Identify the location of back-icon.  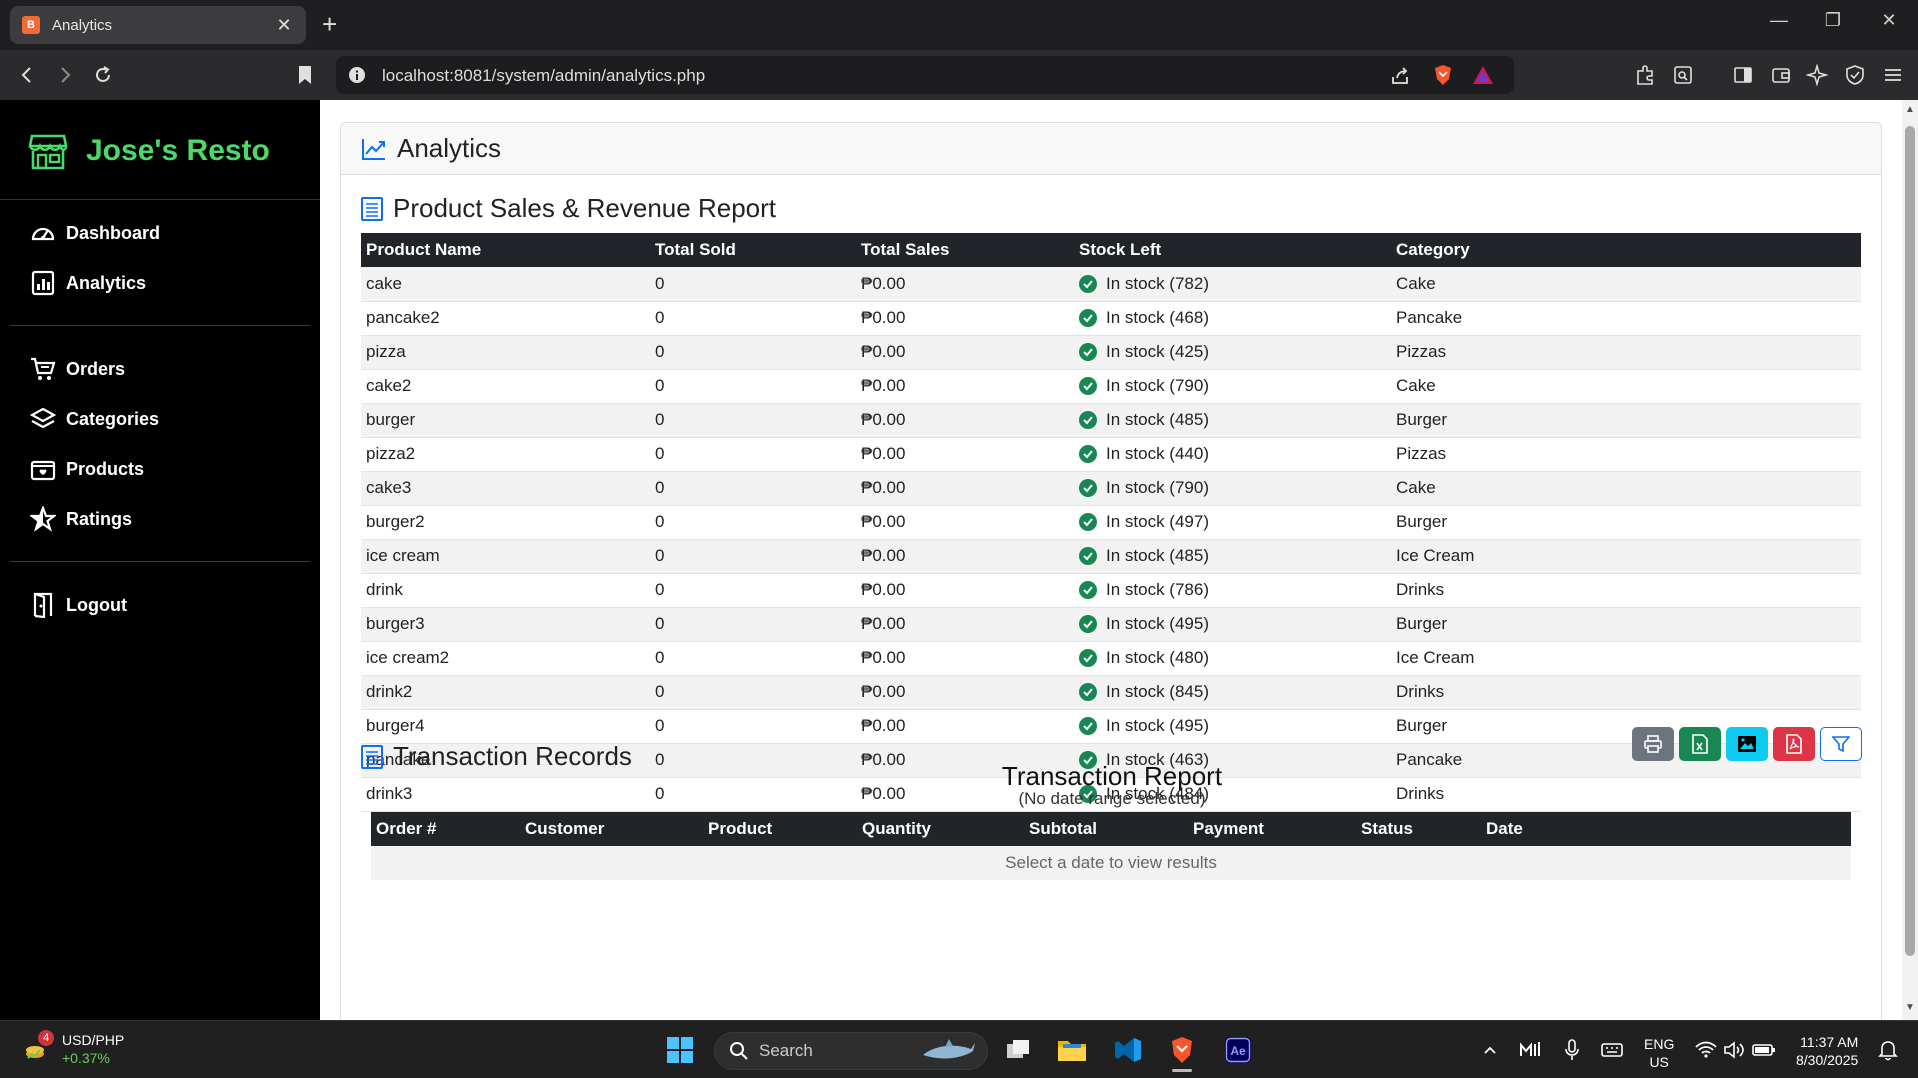
(27, 75).